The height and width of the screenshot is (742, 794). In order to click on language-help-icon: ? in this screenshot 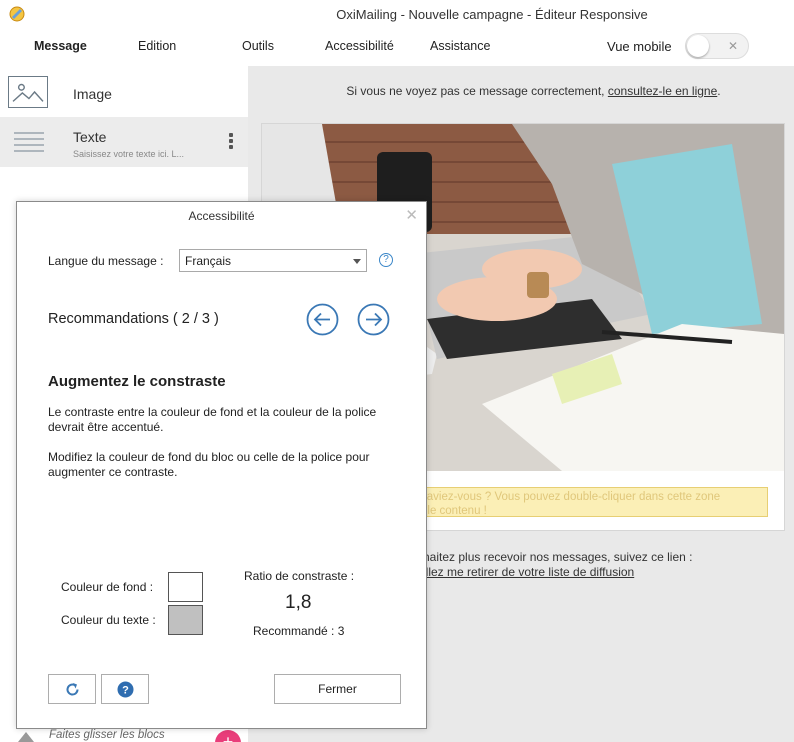, I will do `click(386, 260)`.